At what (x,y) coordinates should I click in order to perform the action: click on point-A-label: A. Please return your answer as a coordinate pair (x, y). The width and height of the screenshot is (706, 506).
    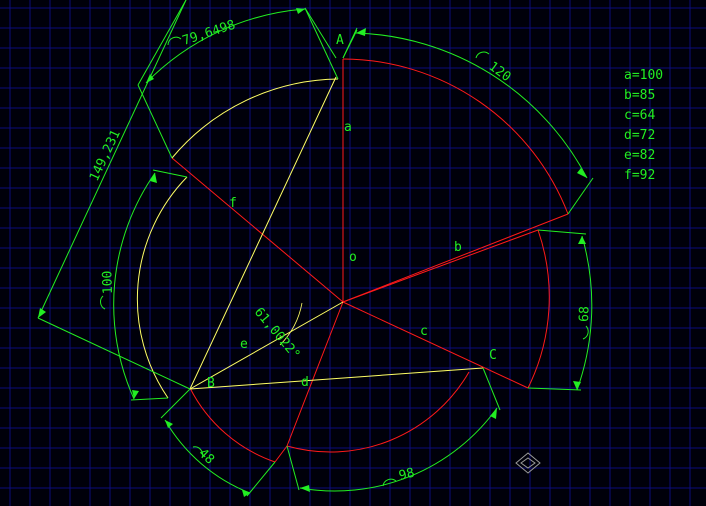
    Looking at the image, I should click on (340, 40).